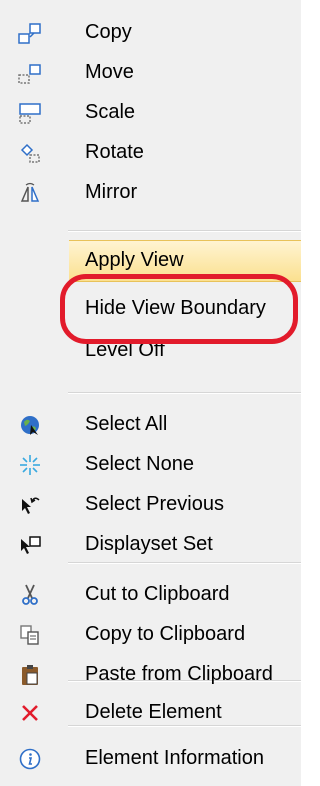  I want to click on menu-item-label: Select None, so click(139, 464).